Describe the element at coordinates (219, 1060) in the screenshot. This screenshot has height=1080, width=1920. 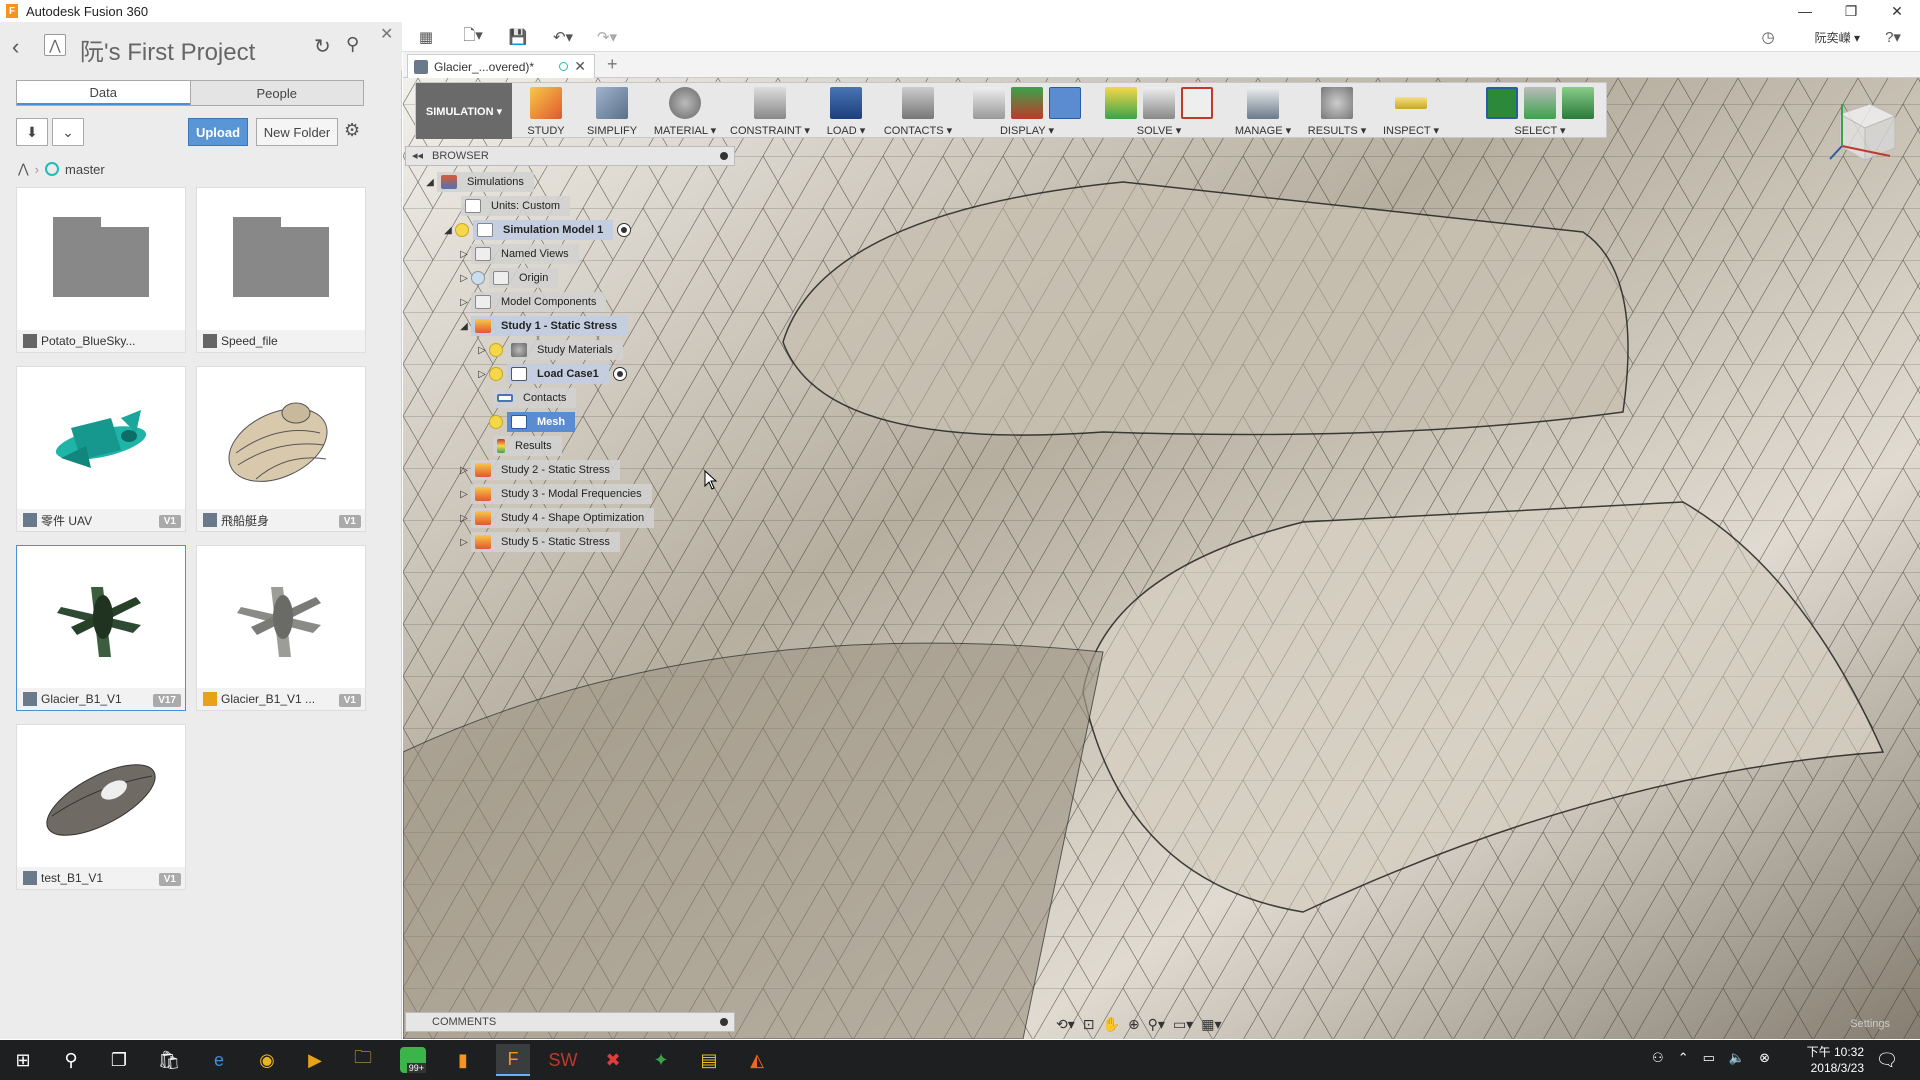
I see `edge-icon: e` at that location.